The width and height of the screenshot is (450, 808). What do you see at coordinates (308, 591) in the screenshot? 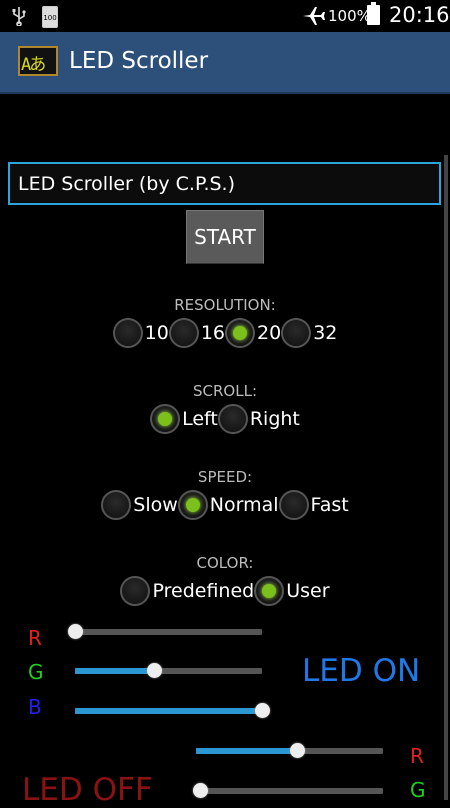
I see `radio-label: User` at bounding box center [308, 591].